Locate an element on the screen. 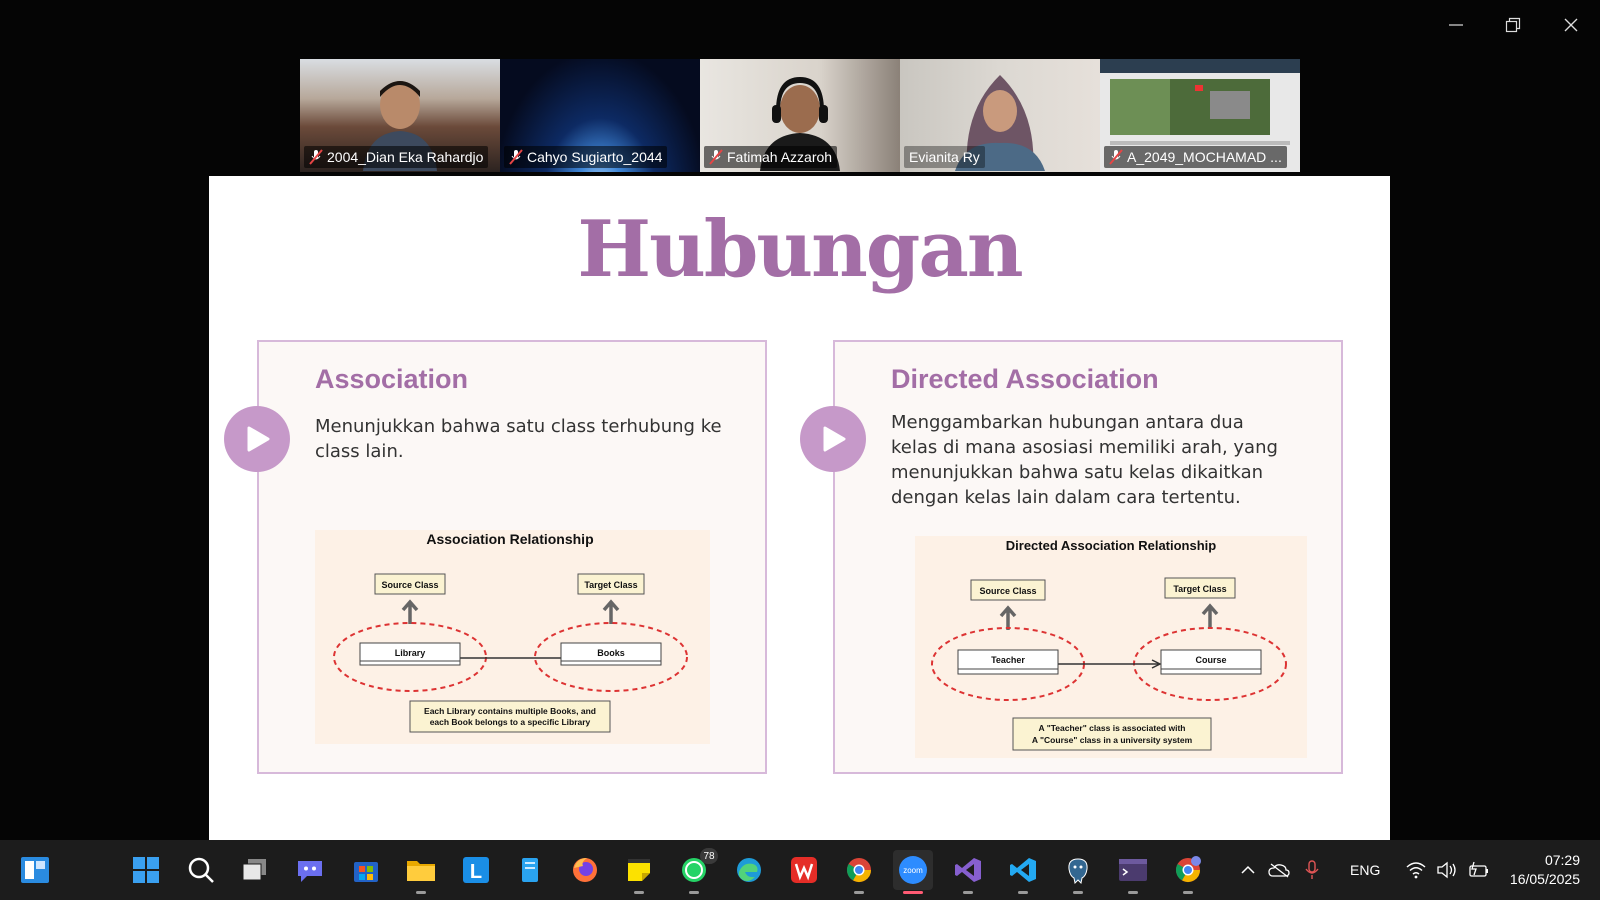  participant-tile: 2004_Dian Eka Rahardjo is located at coordinates (400, 115).